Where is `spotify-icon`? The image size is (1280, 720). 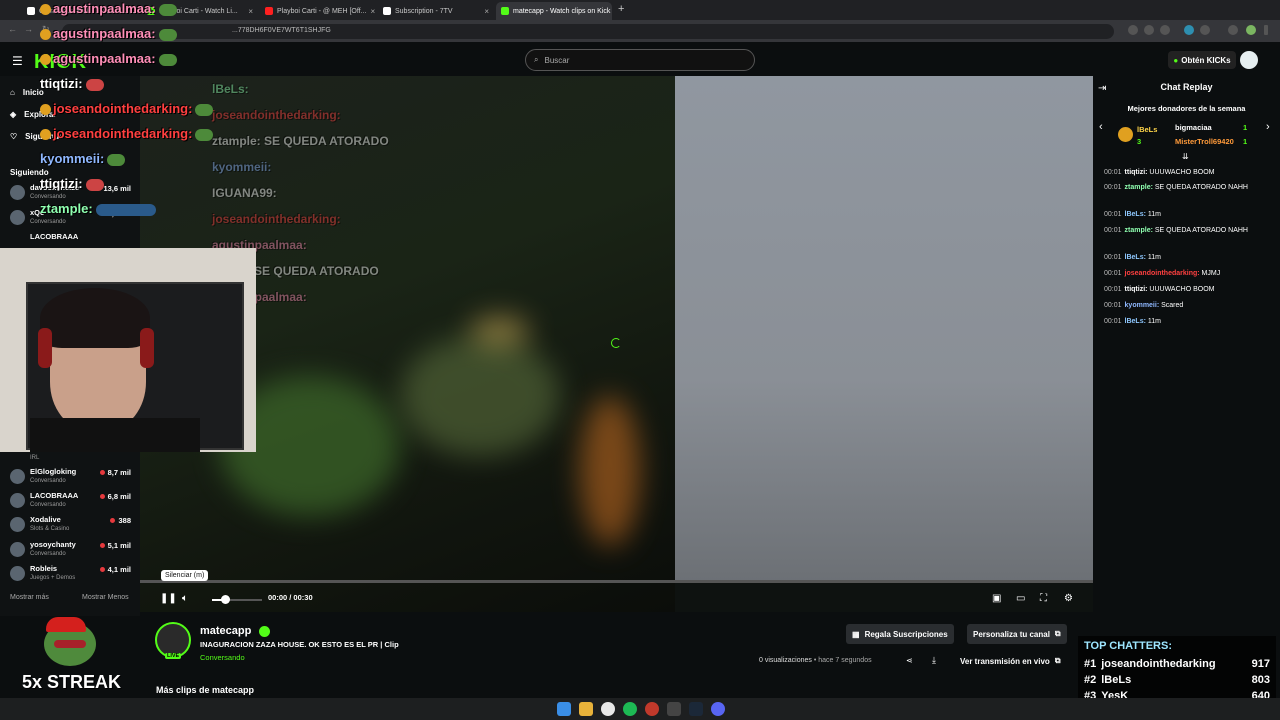
spotify-icon is located at coordinates (630, 709).